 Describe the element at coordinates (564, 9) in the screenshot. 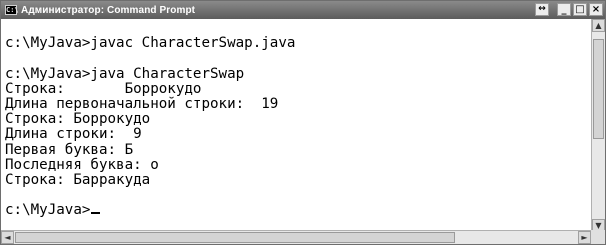

I see `minimize-button: _` at that location.